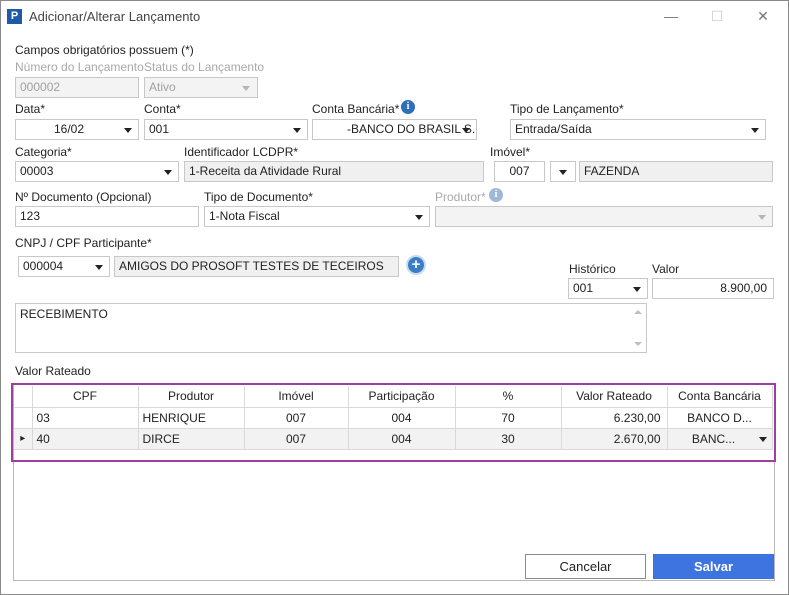  Describe the element at coordinates (604, 216) in the screenshot. I see `produtor-select` at that location.